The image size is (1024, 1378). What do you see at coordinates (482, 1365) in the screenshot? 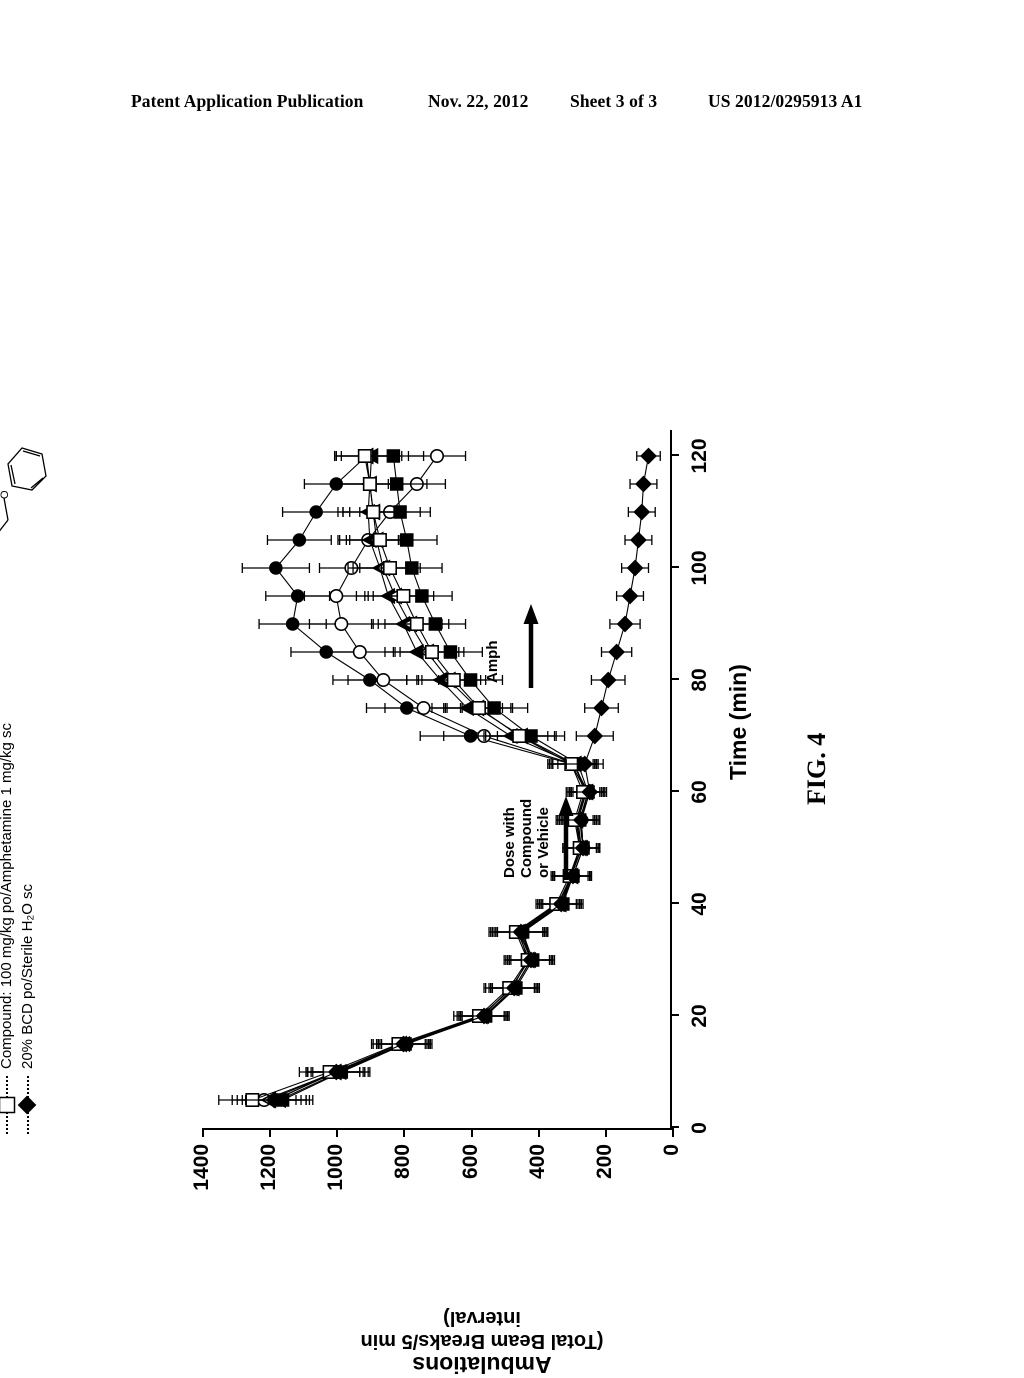
I see `y-axis-title-main: Ambulations` at bounding box center [482, 1365].